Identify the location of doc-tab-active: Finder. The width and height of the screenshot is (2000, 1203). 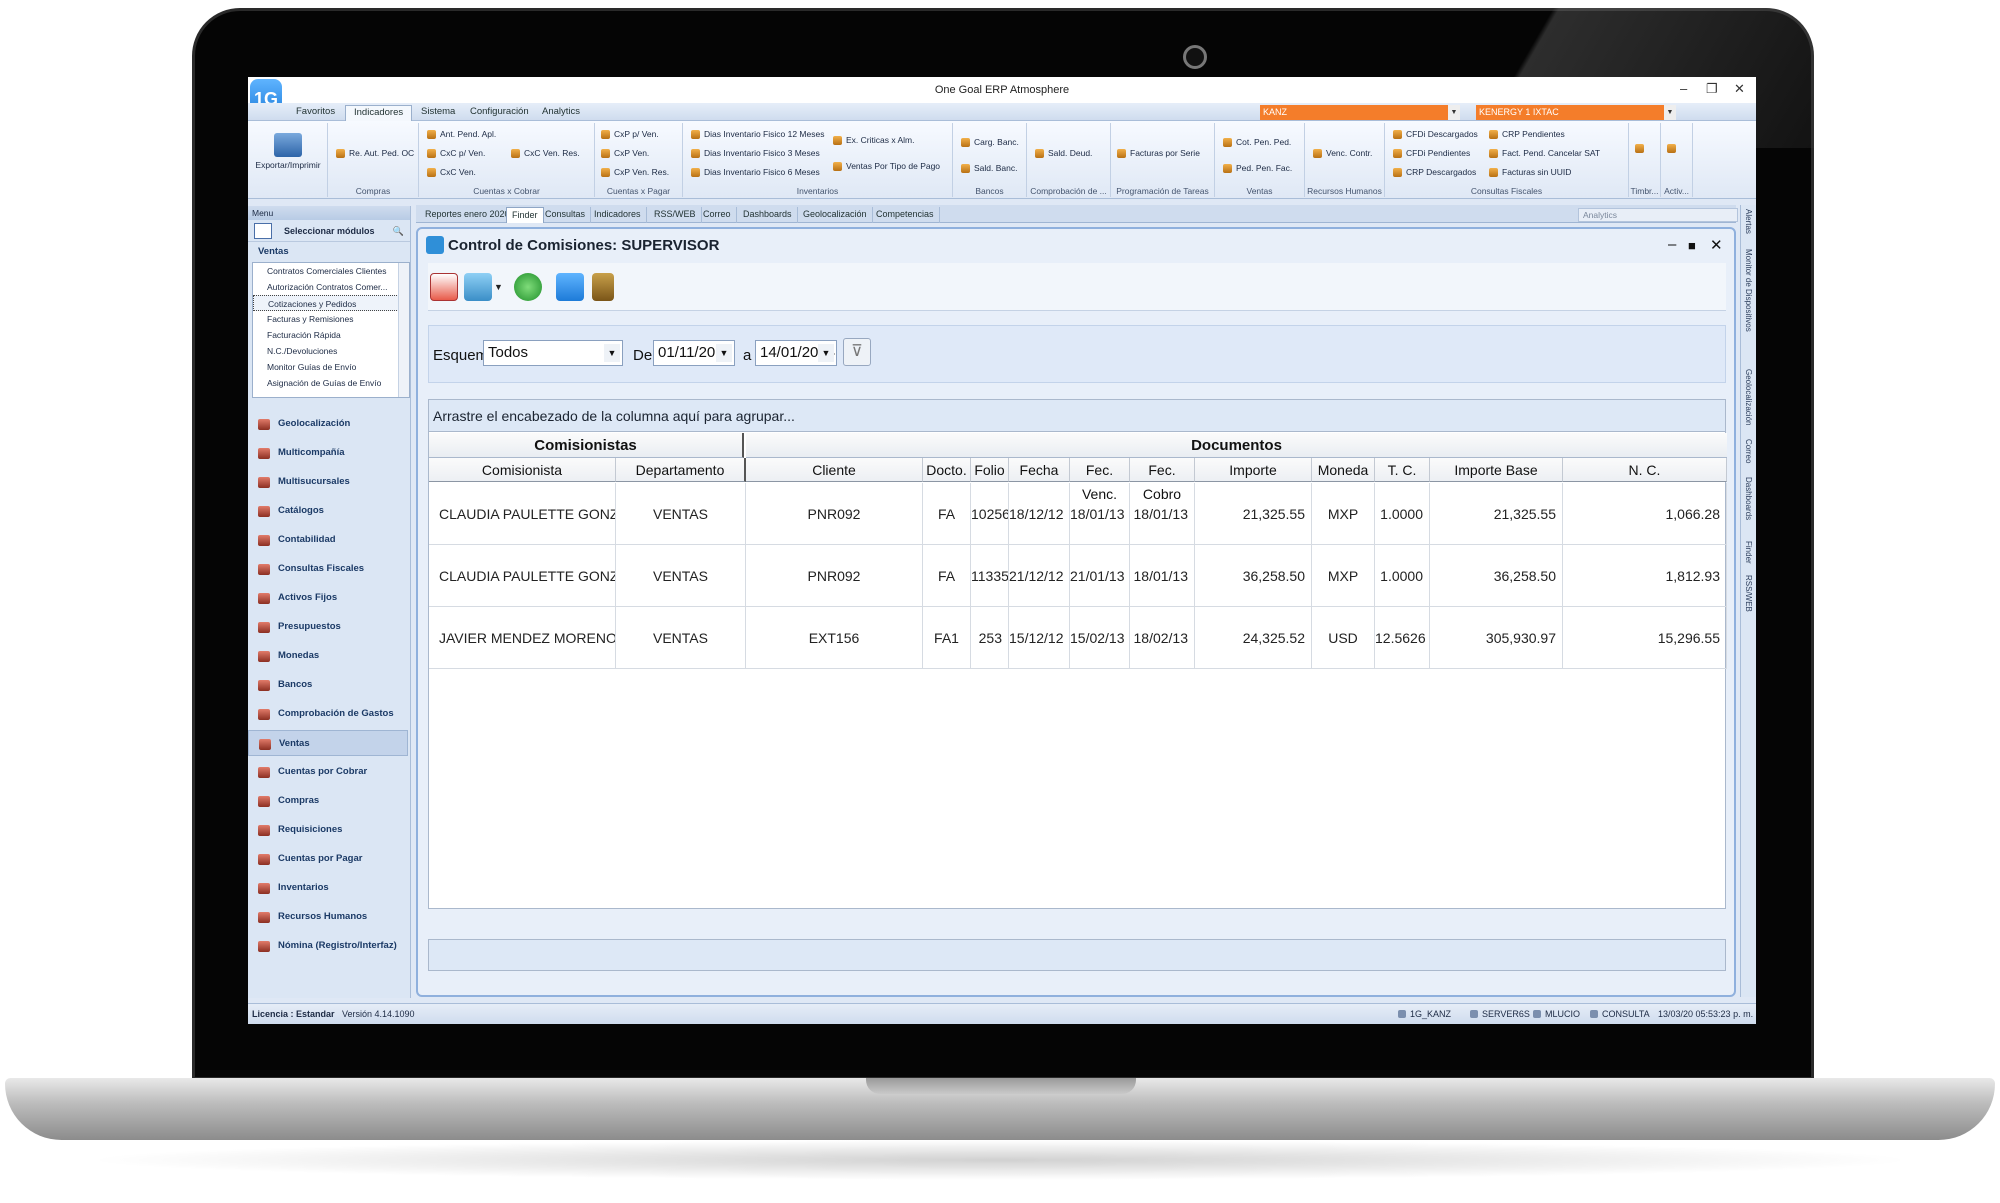
(525, 215).